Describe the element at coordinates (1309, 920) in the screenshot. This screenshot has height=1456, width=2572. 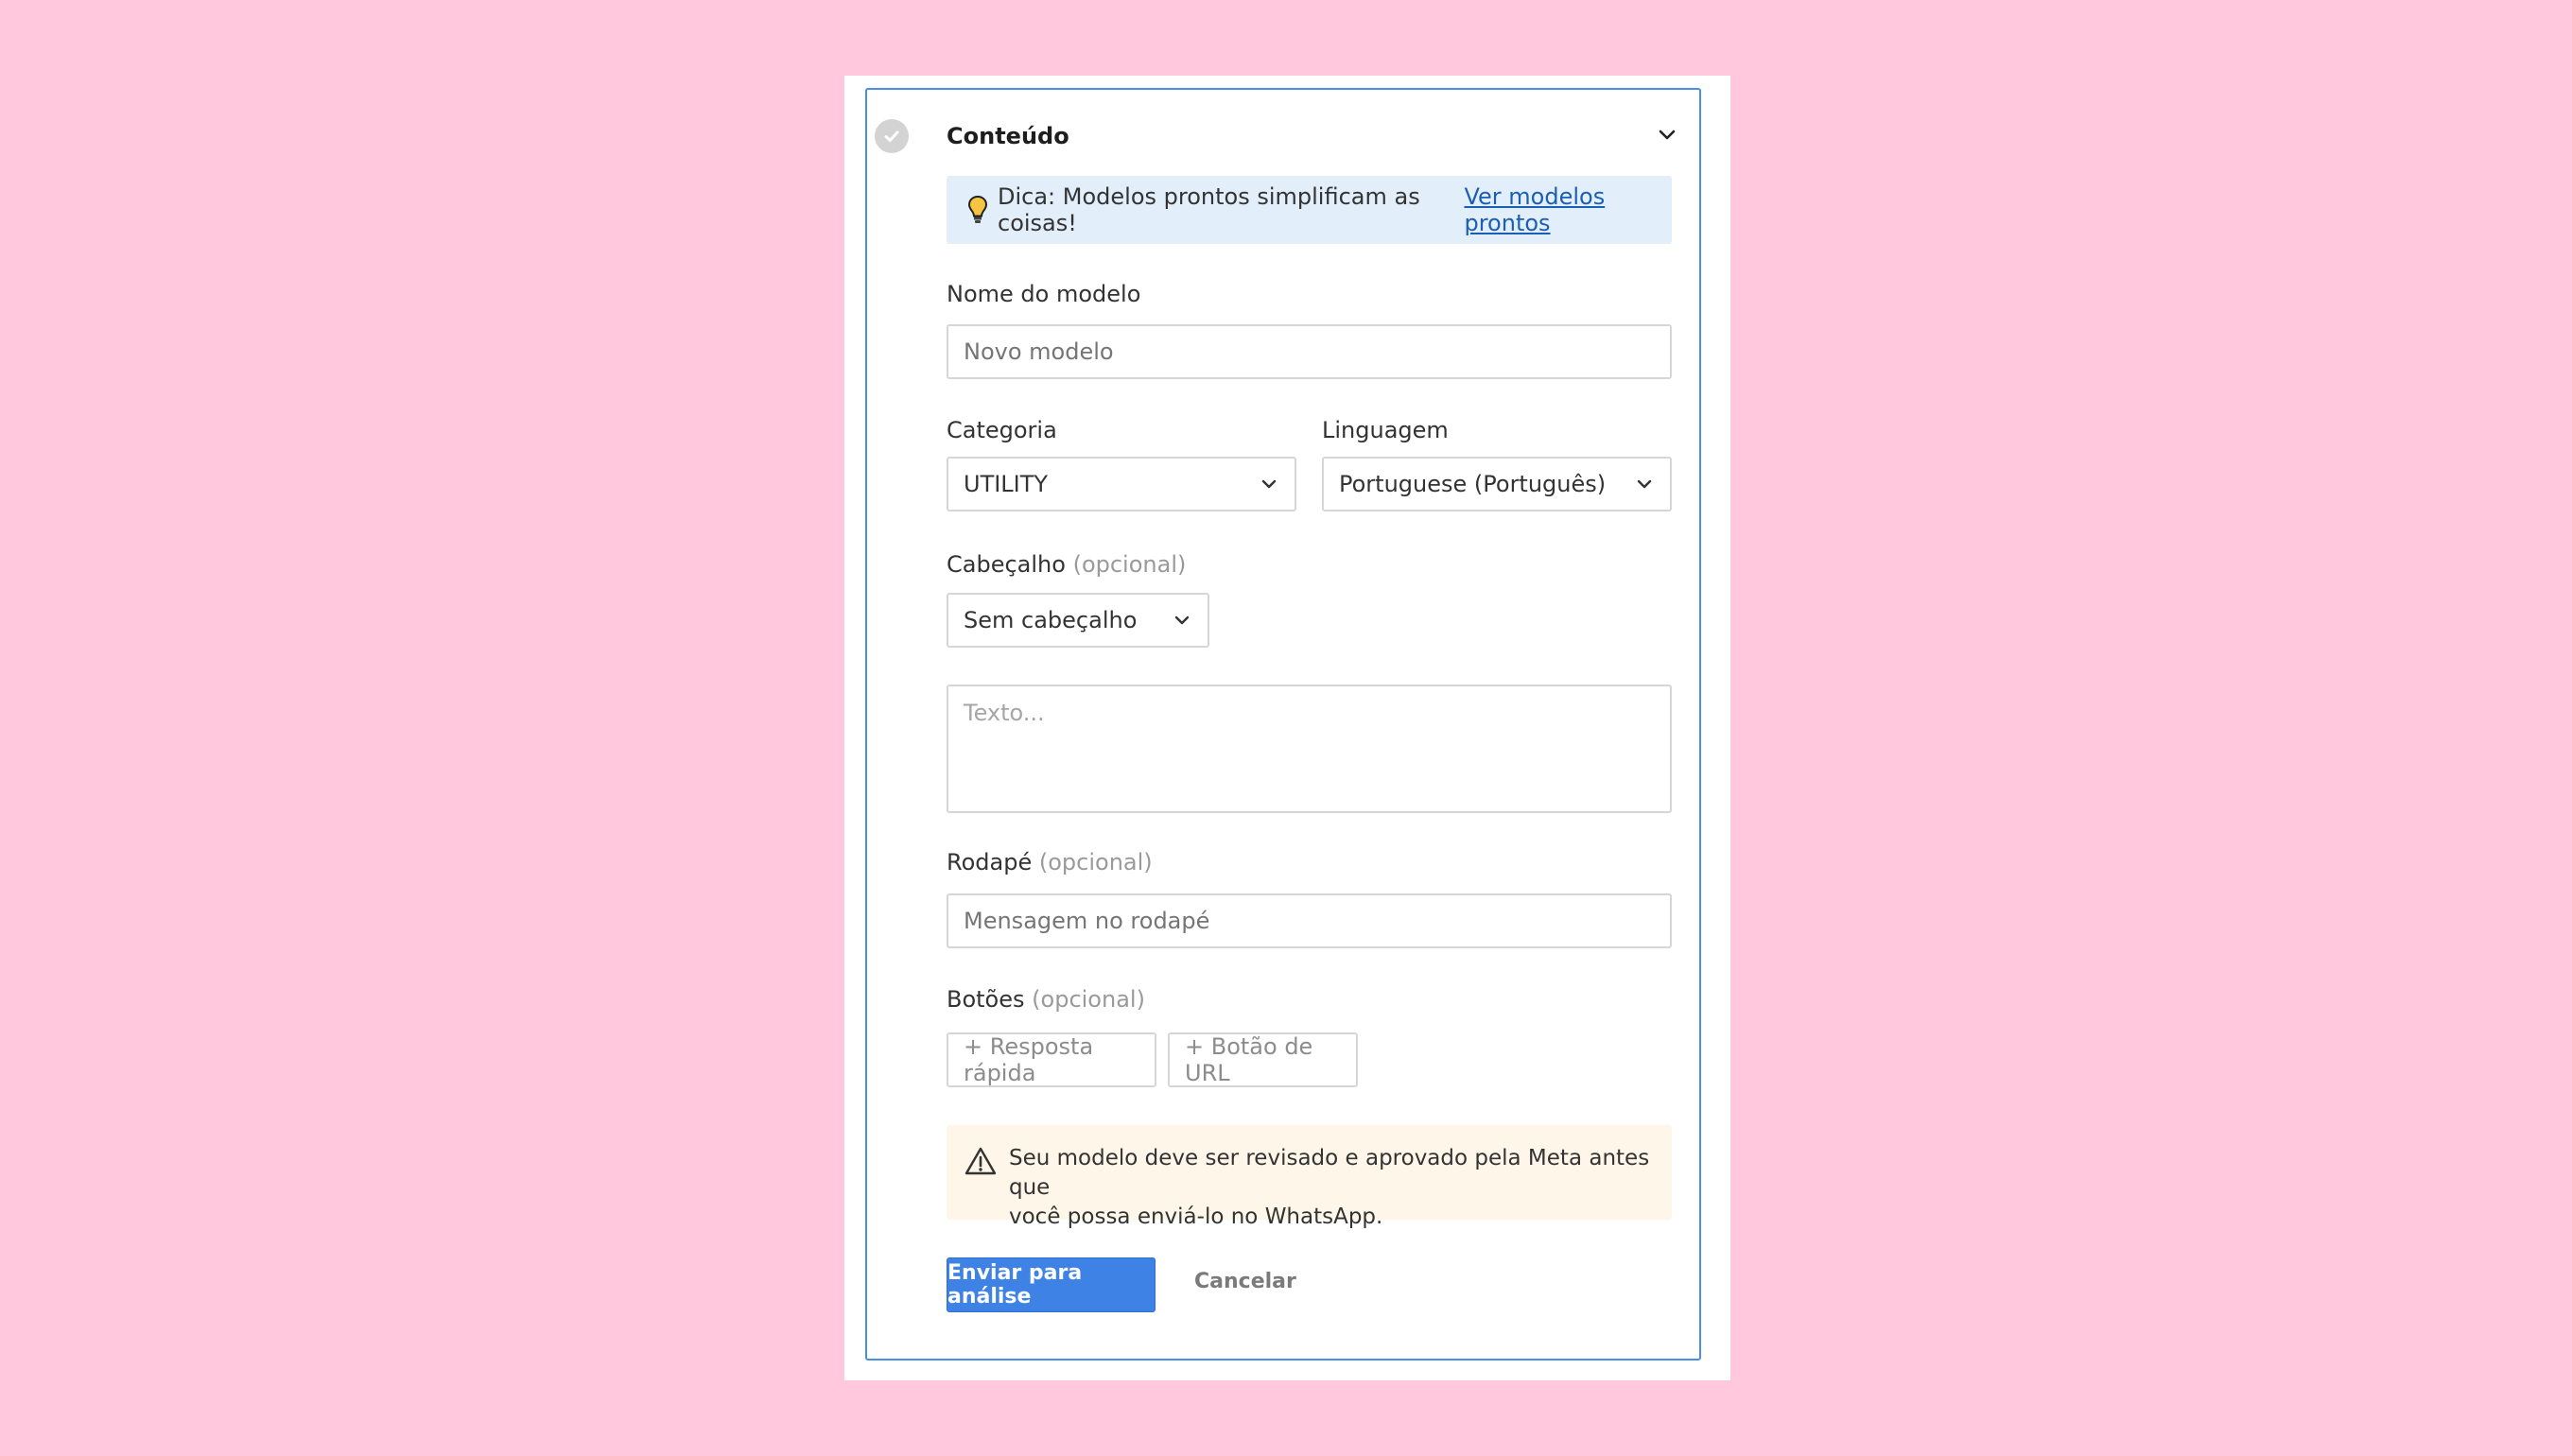
I see `footer-input` at that location.